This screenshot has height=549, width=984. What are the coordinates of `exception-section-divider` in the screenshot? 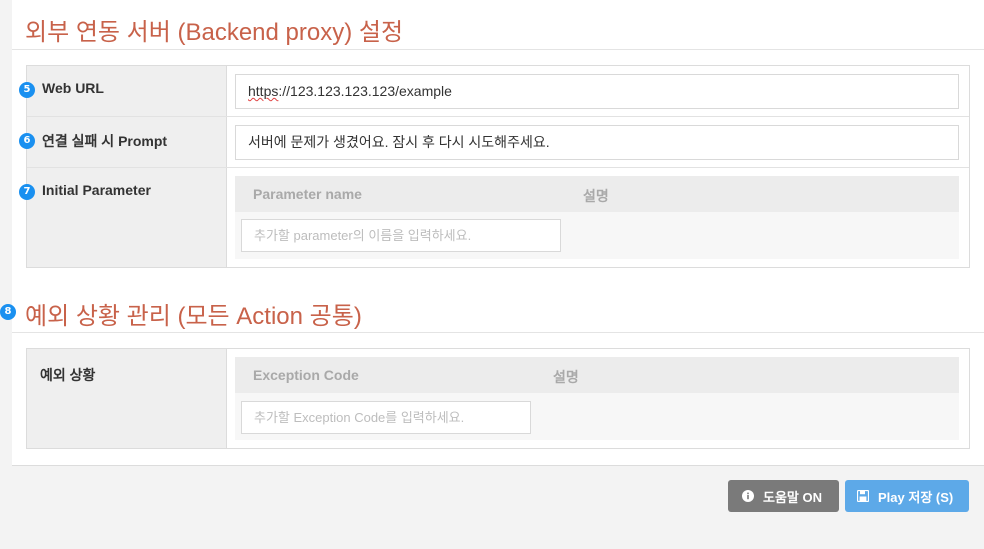 It's located at (498, 332).